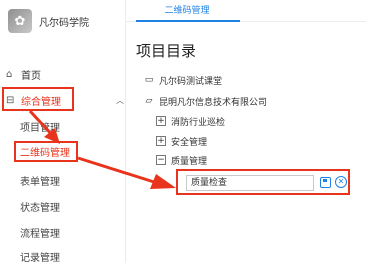  Describe the element at coordinates (213, 102) in the screenshot. I see `tree-node-label: 昆明凡尔信息技术有限公司` at that location.